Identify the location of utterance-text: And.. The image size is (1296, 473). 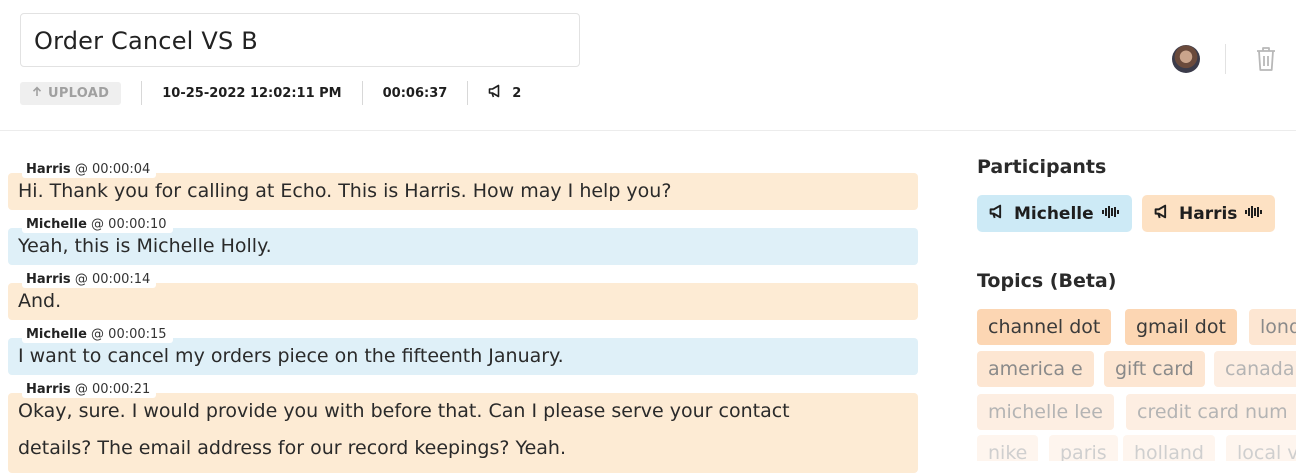
(463, 301).